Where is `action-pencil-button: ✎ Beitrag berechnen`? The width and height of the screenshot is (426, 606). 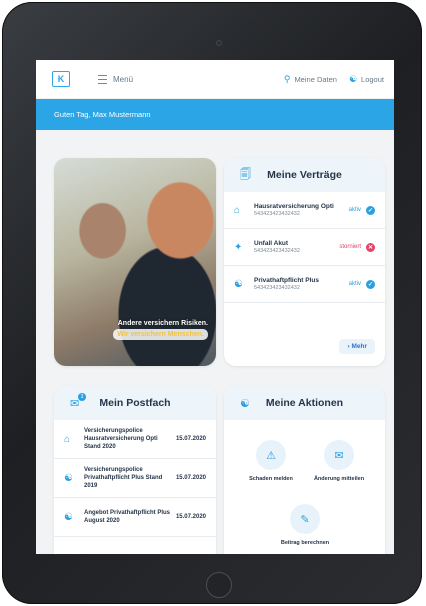 action-pencil-button: ✎ Beitrag berechnen is located at coordinates (305, 525).